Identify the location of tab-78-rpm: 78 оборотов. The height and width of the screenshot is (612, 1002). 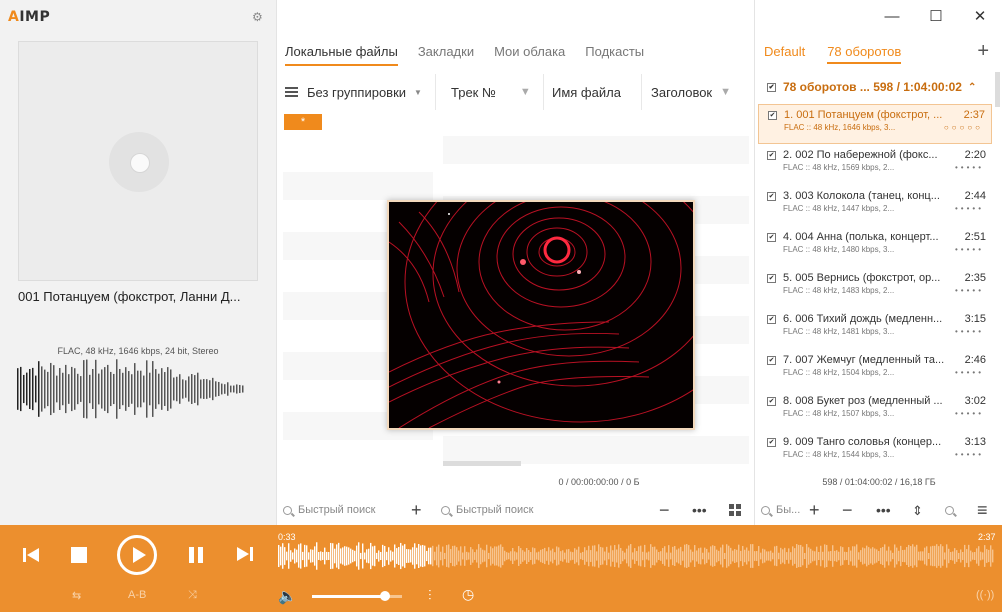
(864, 54).